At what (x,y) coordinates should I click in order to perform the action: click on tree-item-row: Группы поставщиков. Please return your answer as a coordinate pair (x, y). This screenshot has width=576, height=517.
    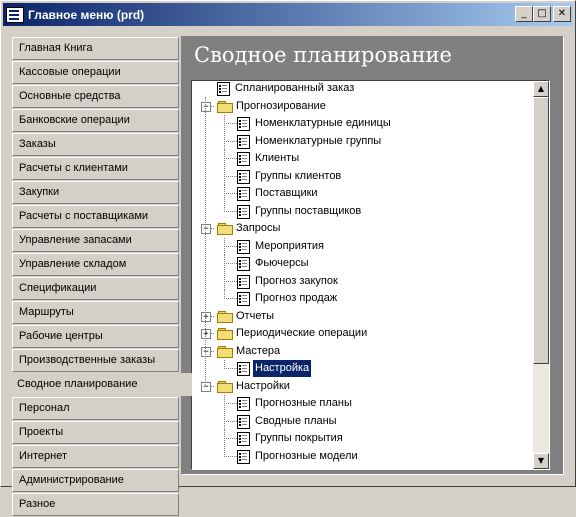
    Looking at the image, I should click on (362, 211).